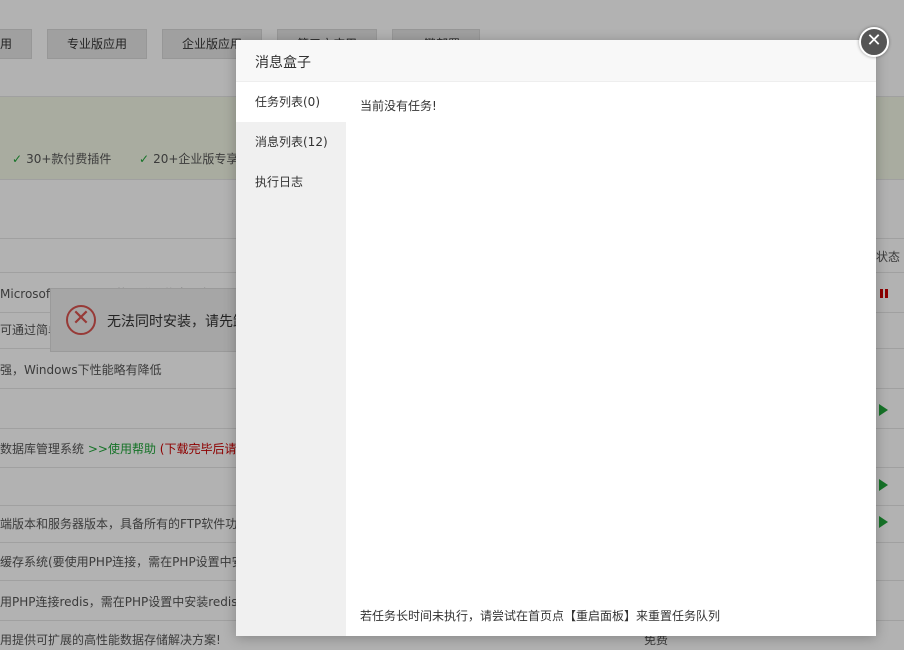 The width and height of the screenshot is (904, 650). What do you see at coordinates (540, 616) in the screenshot?
I see `task-queue-hint: 若任务长时间未执行，请尝试在首页点【重启面板】来重置任务队列` at bounding box center [540, 616].